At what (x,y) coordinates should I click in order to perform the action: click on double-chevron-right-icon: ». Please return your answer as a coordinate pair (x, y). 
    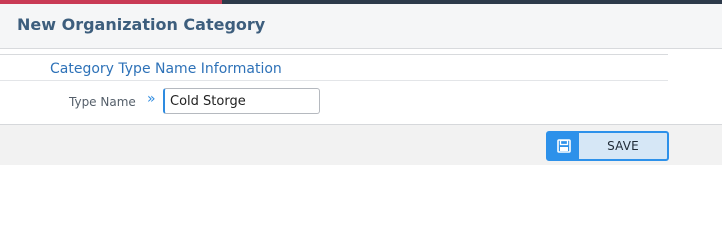
    Looking at the image, I should click on (151, 99).